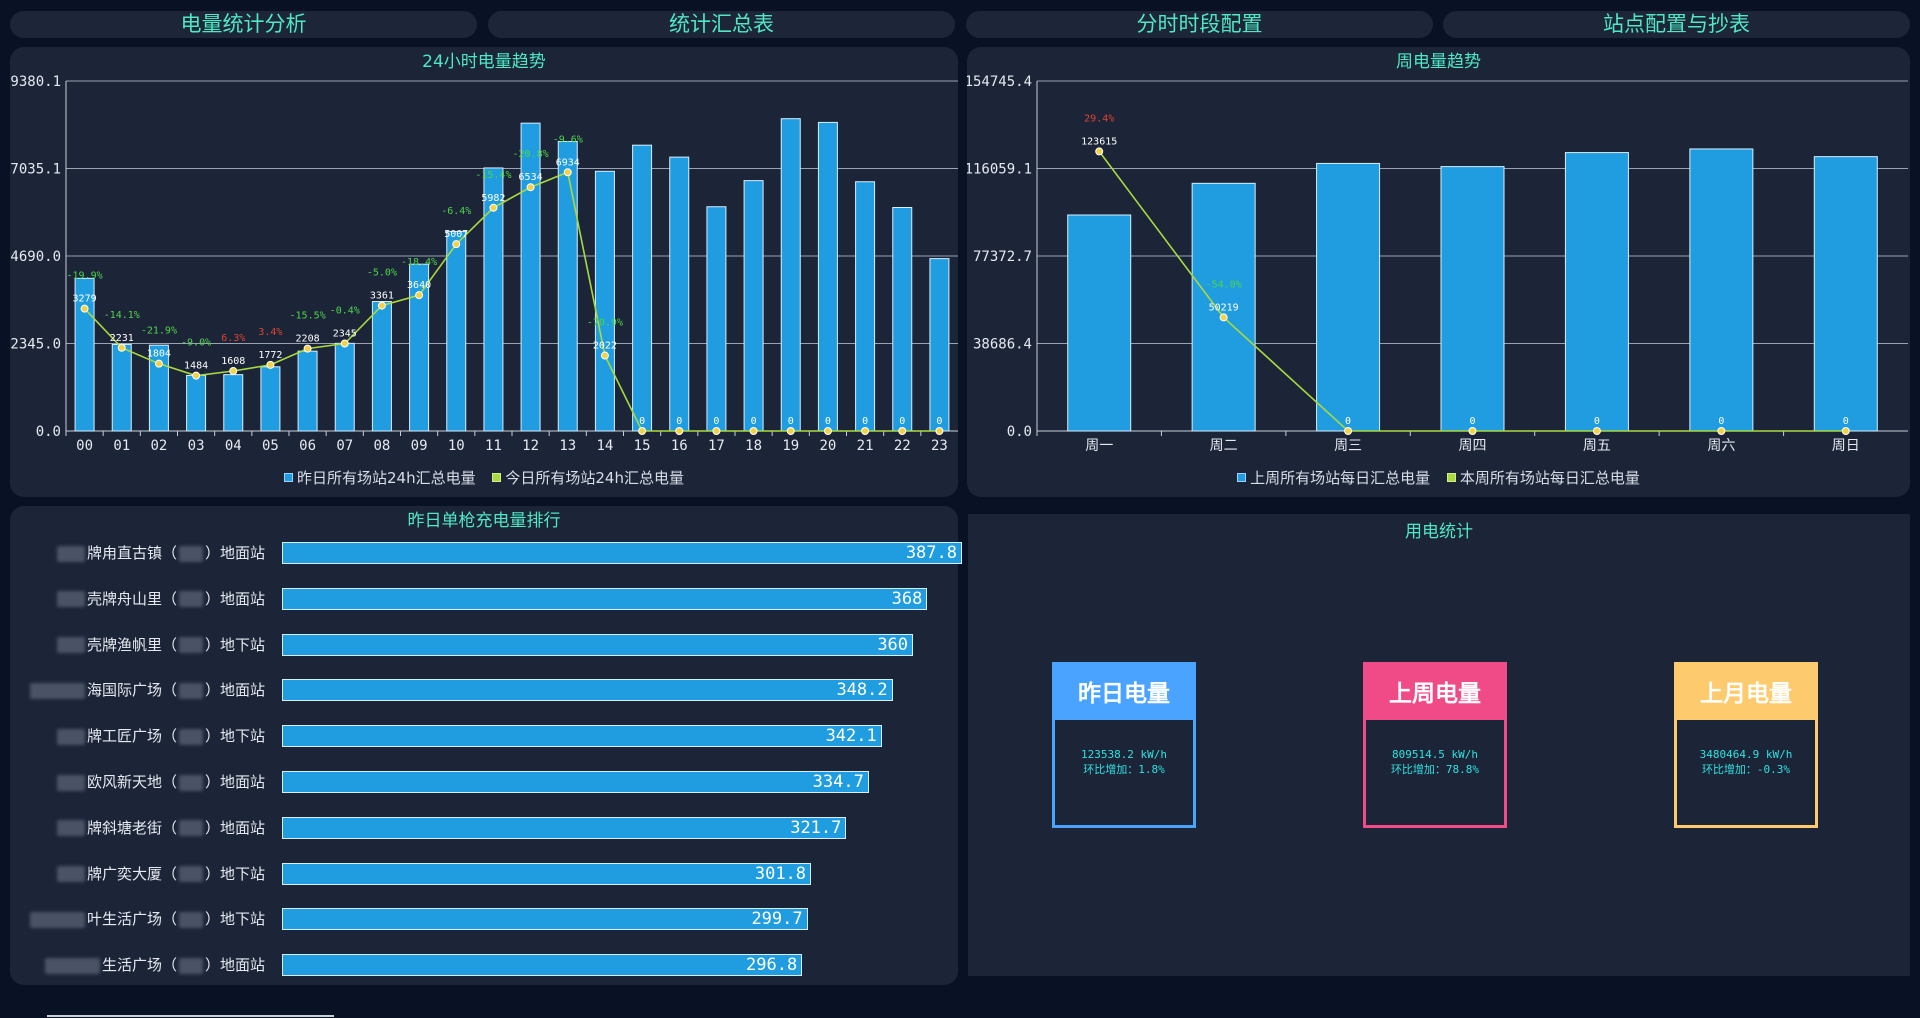  Describe the element at coordinates (35, 257) in the screenshot. I see `y-tick-label: 4690.0` at that location.